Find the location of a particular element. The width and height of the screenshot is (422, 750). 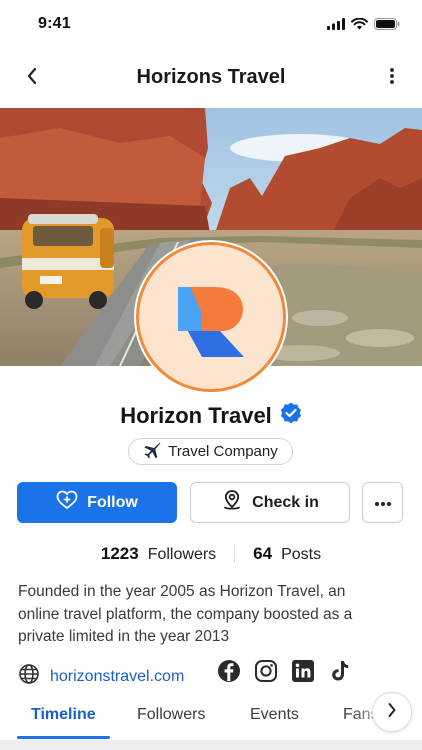

linkedin-link is located at coordinates (303, 673).